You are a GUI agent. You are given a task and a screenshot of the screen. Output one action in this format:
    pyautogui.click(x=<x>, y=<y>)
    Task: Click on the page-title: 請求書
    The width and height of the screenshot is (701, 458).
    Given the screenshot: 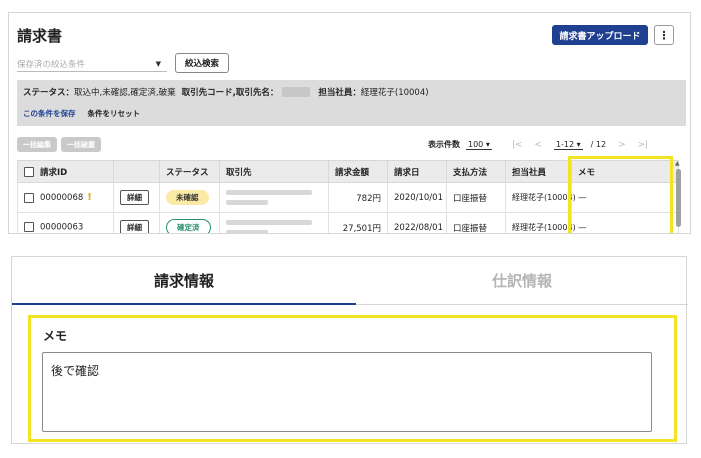 What is the action you would take?
    pyautogui.click(x=40, y=36)
    